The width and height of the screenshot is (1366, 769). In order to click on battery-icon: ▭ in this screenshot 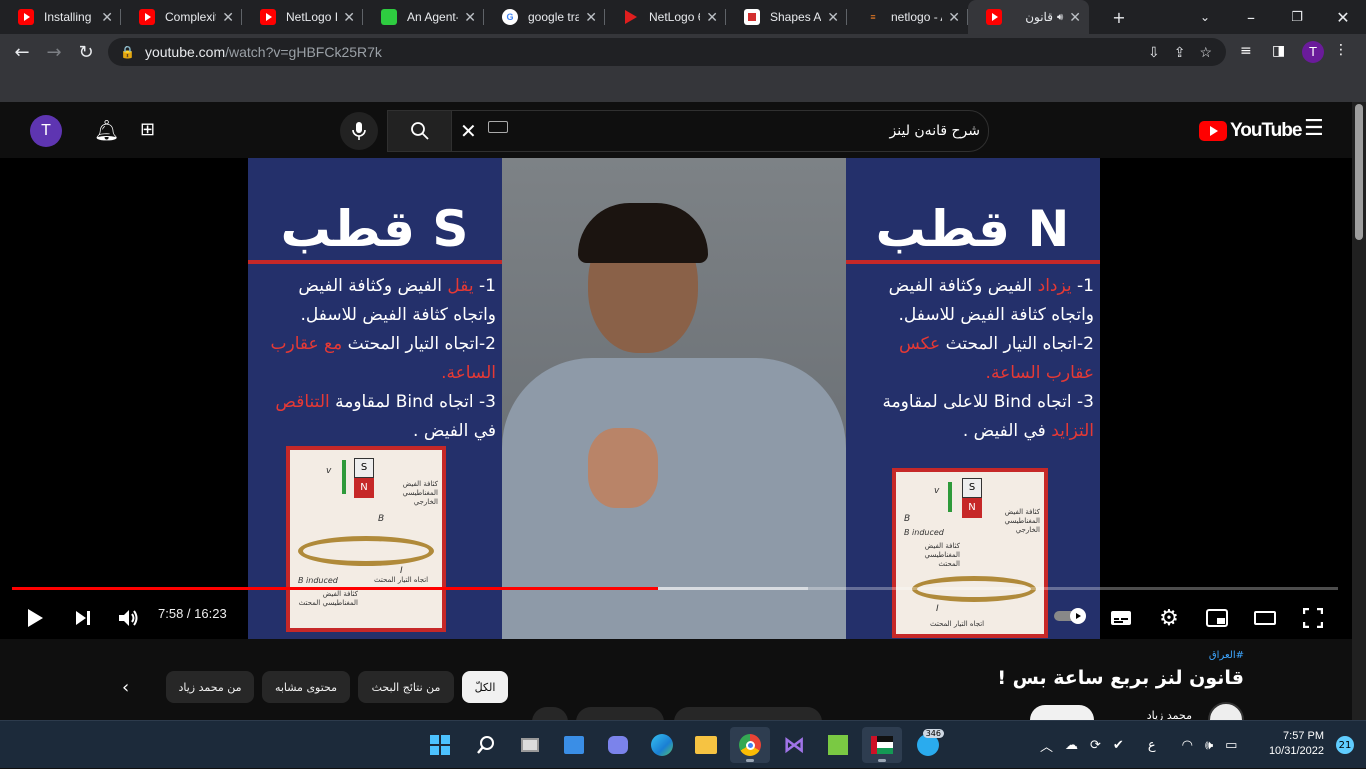, I will do `click(1231, 745)`.